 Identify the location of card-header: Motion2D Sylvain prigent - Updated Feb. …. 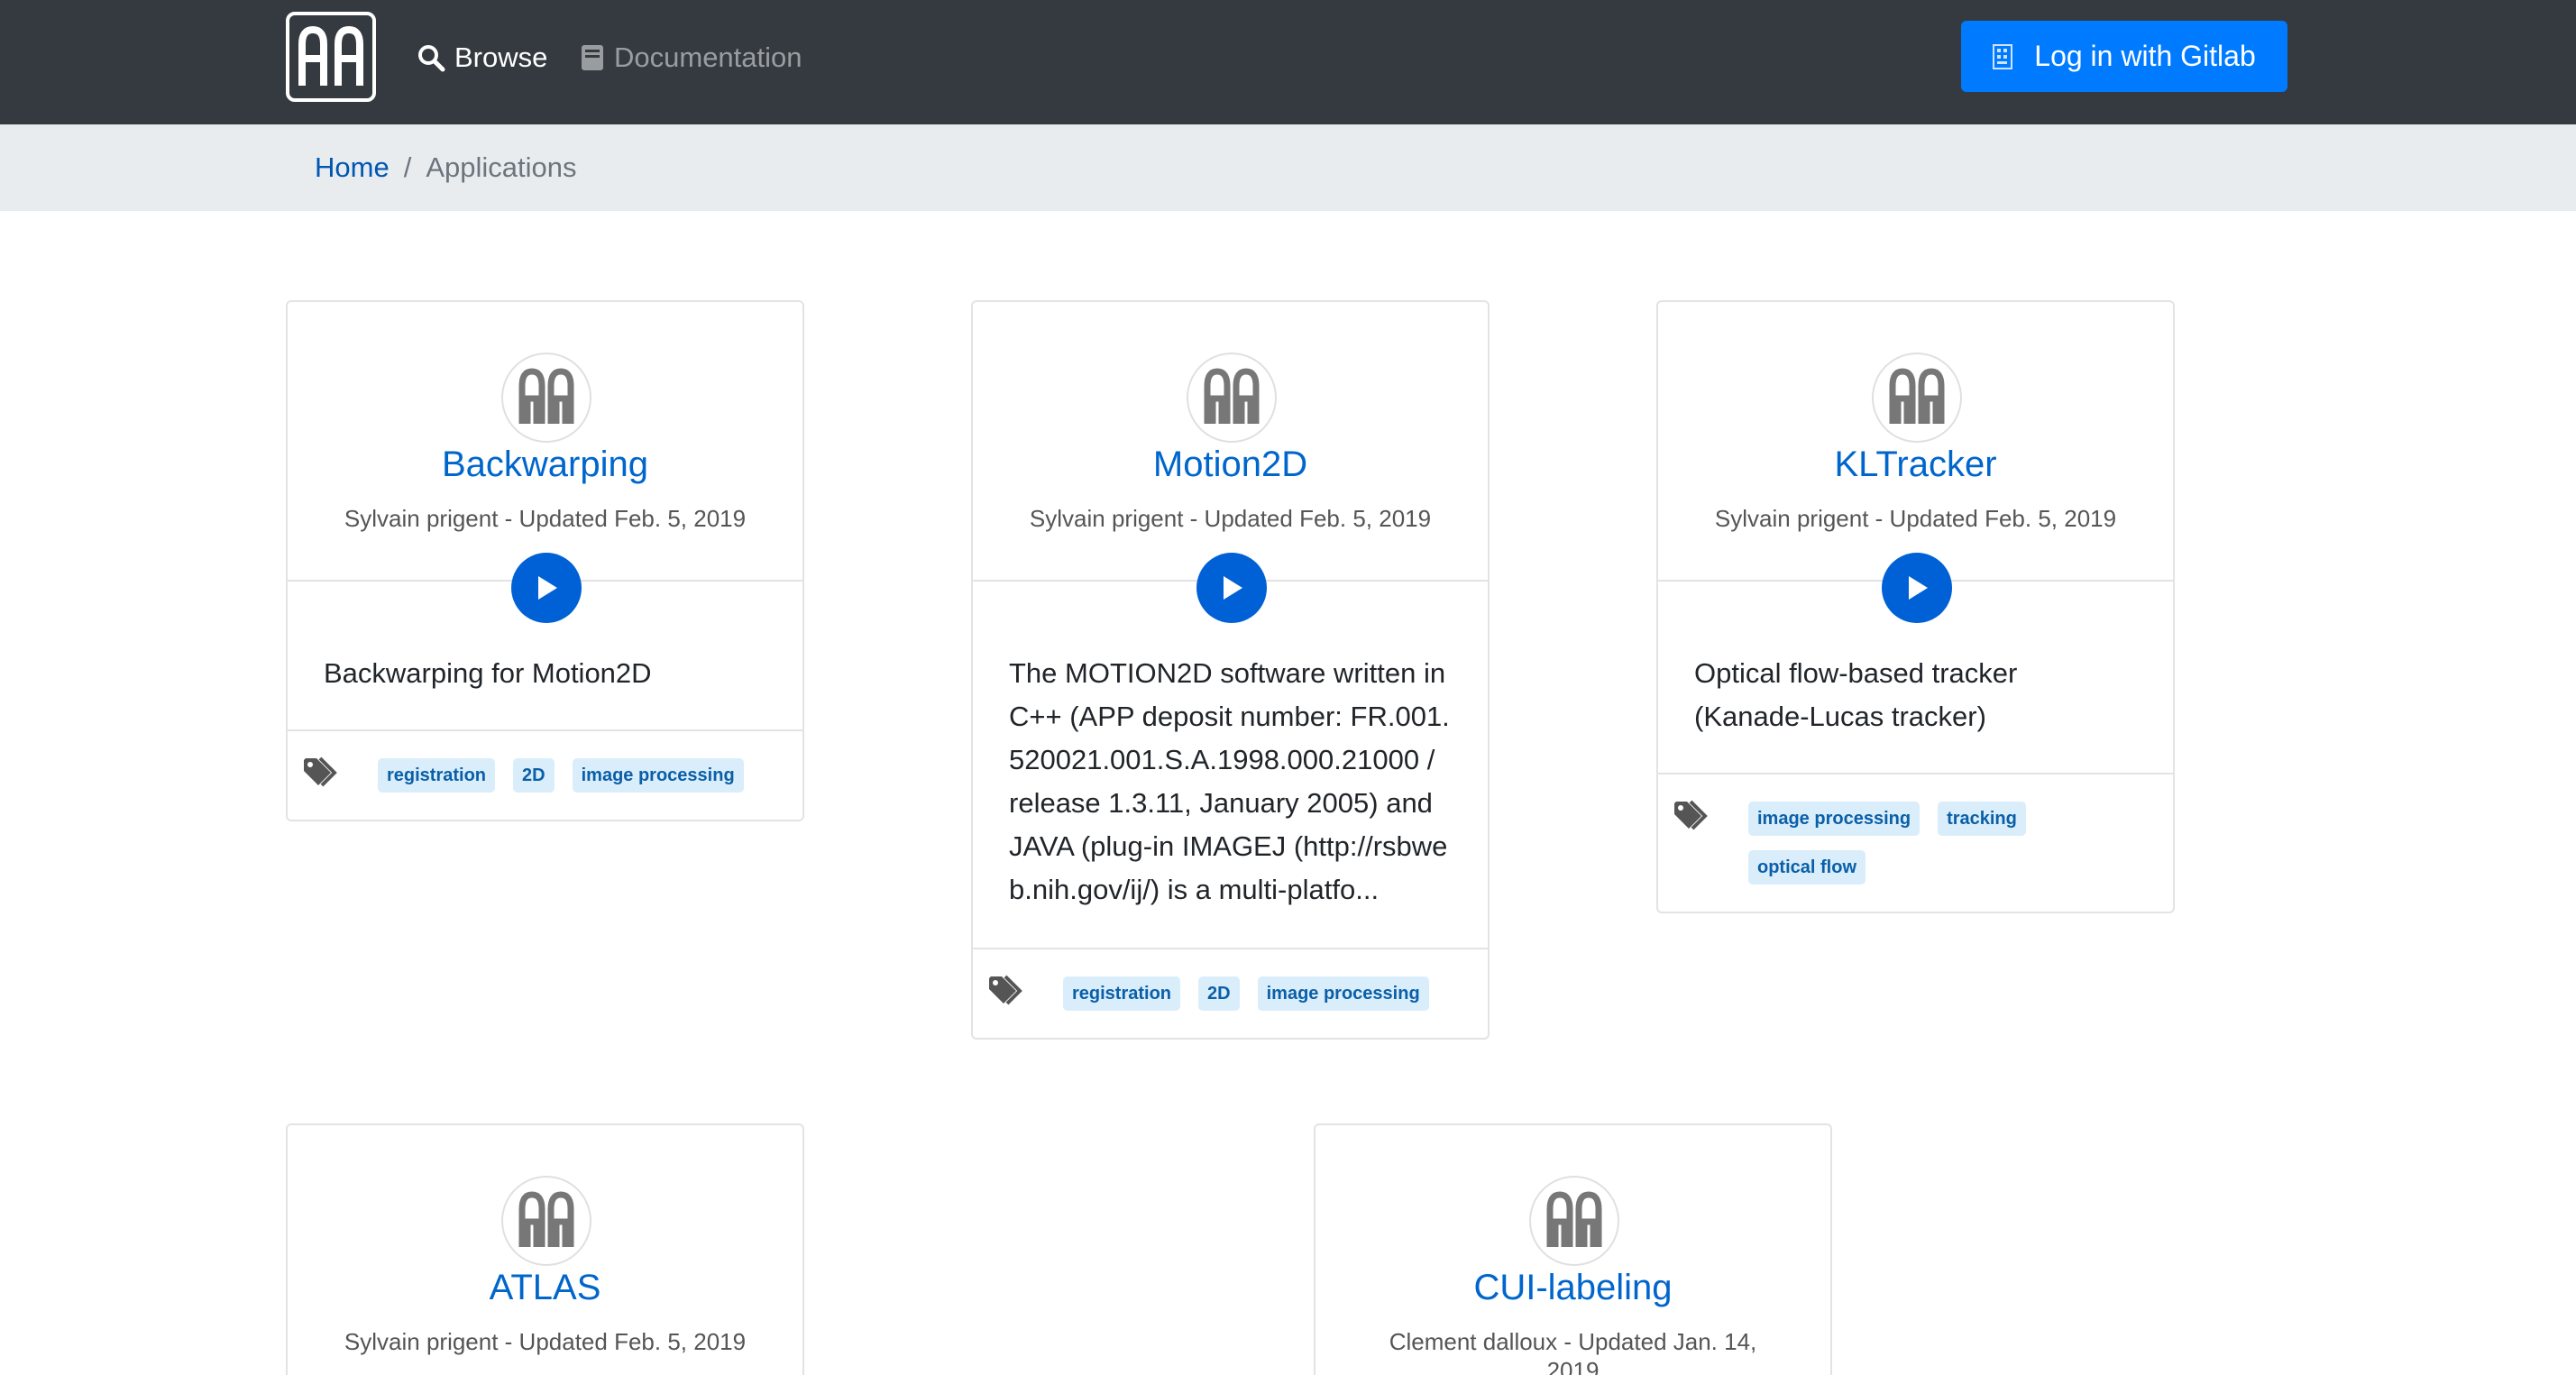
(1230, 463).